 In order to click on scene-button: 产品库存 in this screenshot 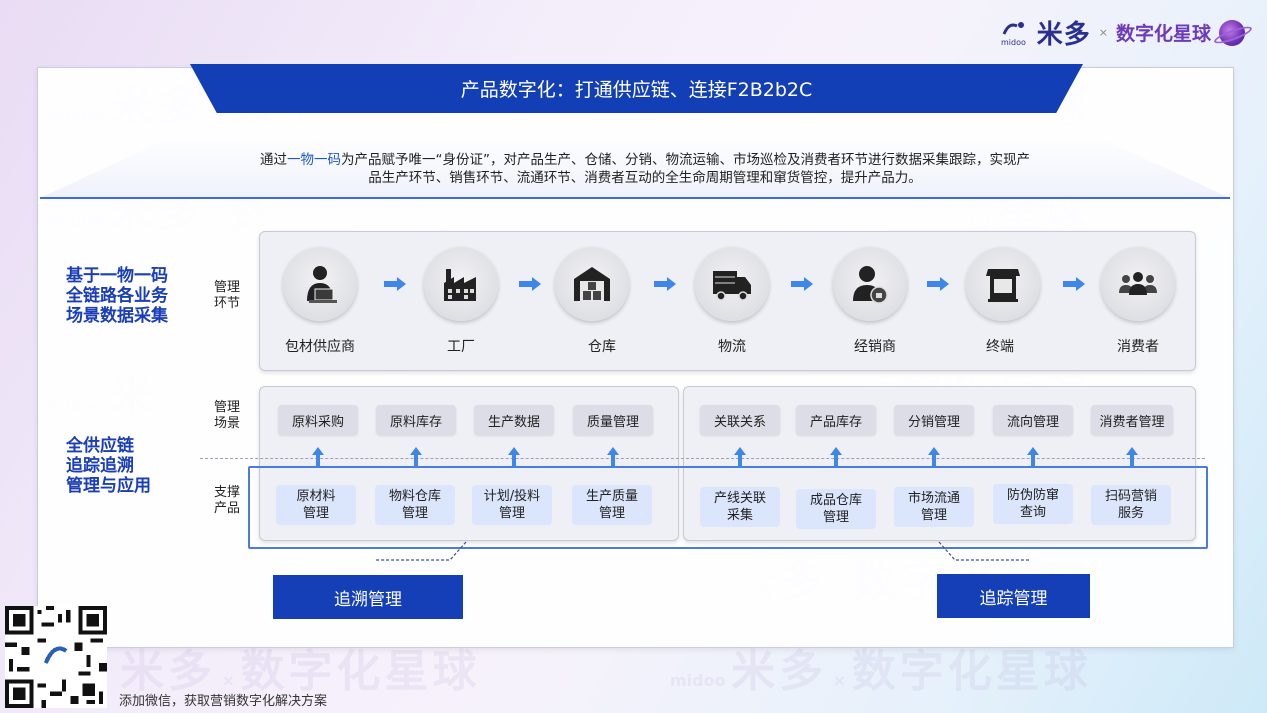, I will do `click(836, 420)`.